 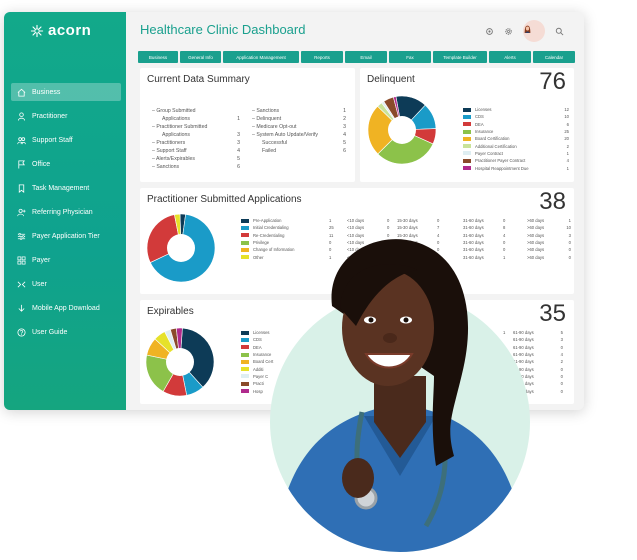 I want to click on sidebar-item-task-management: Task Management, so click(x=66, y=188).